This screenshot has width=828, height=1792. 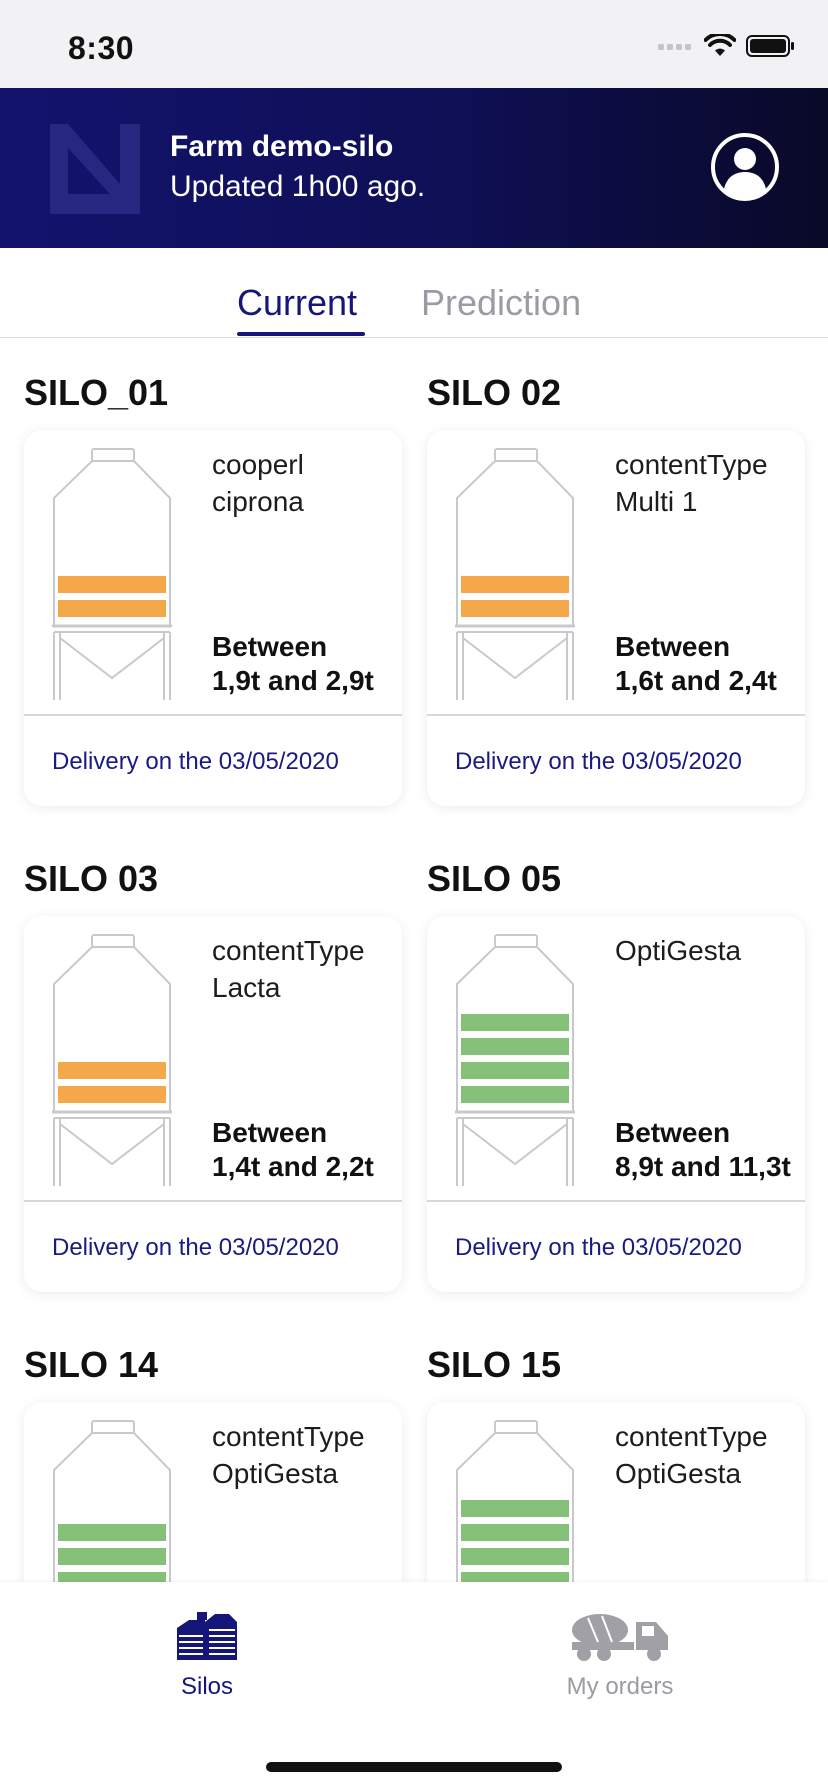 I want to click on view-tabs: Current Prediction, so click(x=414, y=293).